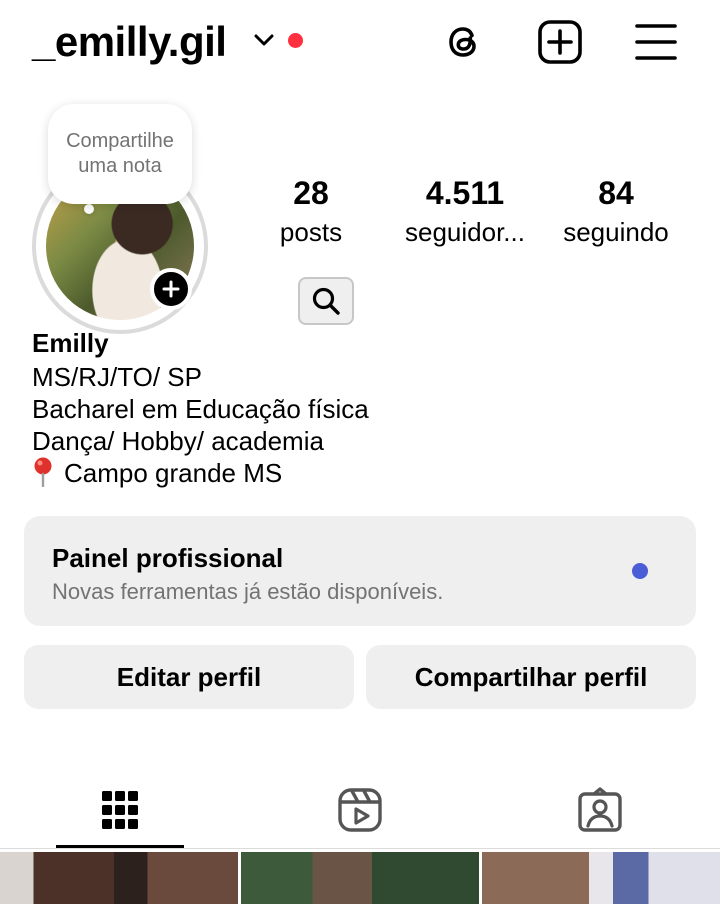  What do you see at coordinates (70, 343) in the screenshot?
I see `profile-name: Emilly` at bounding box center [70, 343].